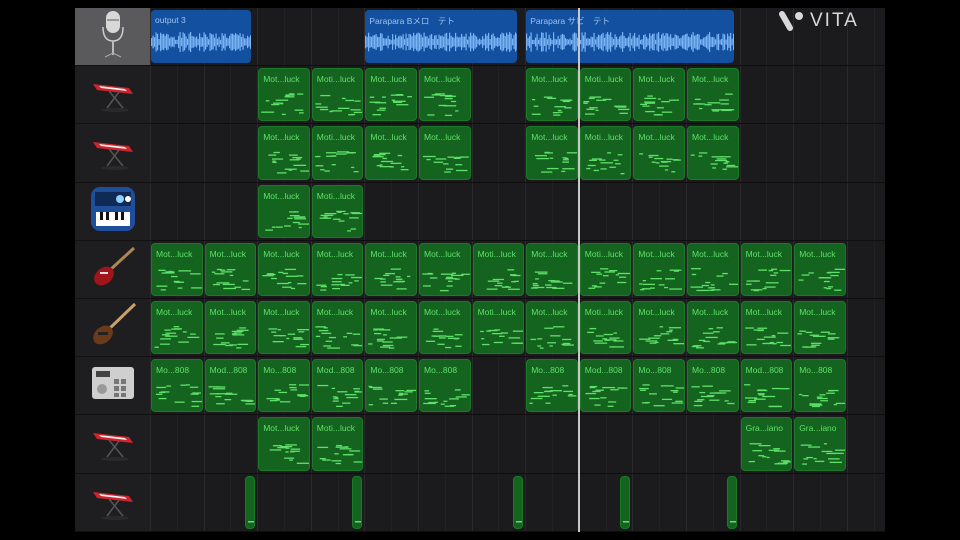 This screenshot has width=960, height=540. Describe the element at coordinates (630, 37) in the screenshot. I see `audio-region: Parapara サビ テト` at that location.